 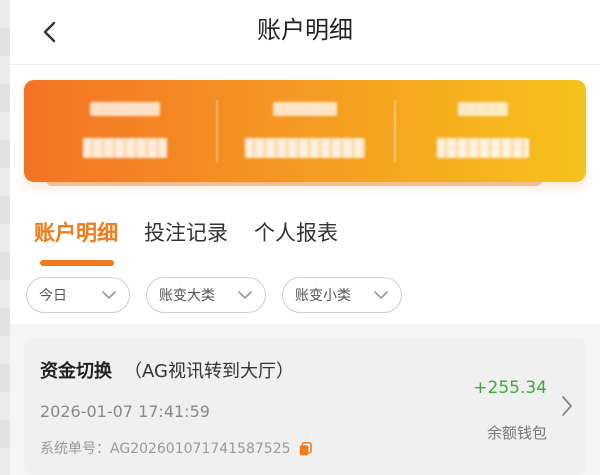 I want to click on record-title: 资金切换 （AG视讯转到大厅）, so click(x=167, y=372).